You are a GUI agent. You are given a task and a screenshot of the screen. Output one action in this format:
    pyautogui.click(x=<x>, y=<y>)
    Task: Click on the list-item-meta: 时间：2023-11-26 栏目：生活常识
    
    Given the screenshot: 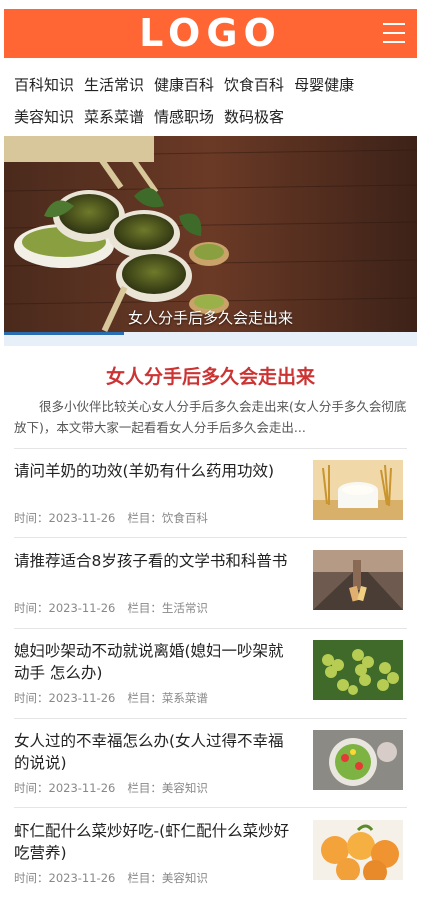 What is the action you would take?
    pyautogui.click(x=117, y=608)
    